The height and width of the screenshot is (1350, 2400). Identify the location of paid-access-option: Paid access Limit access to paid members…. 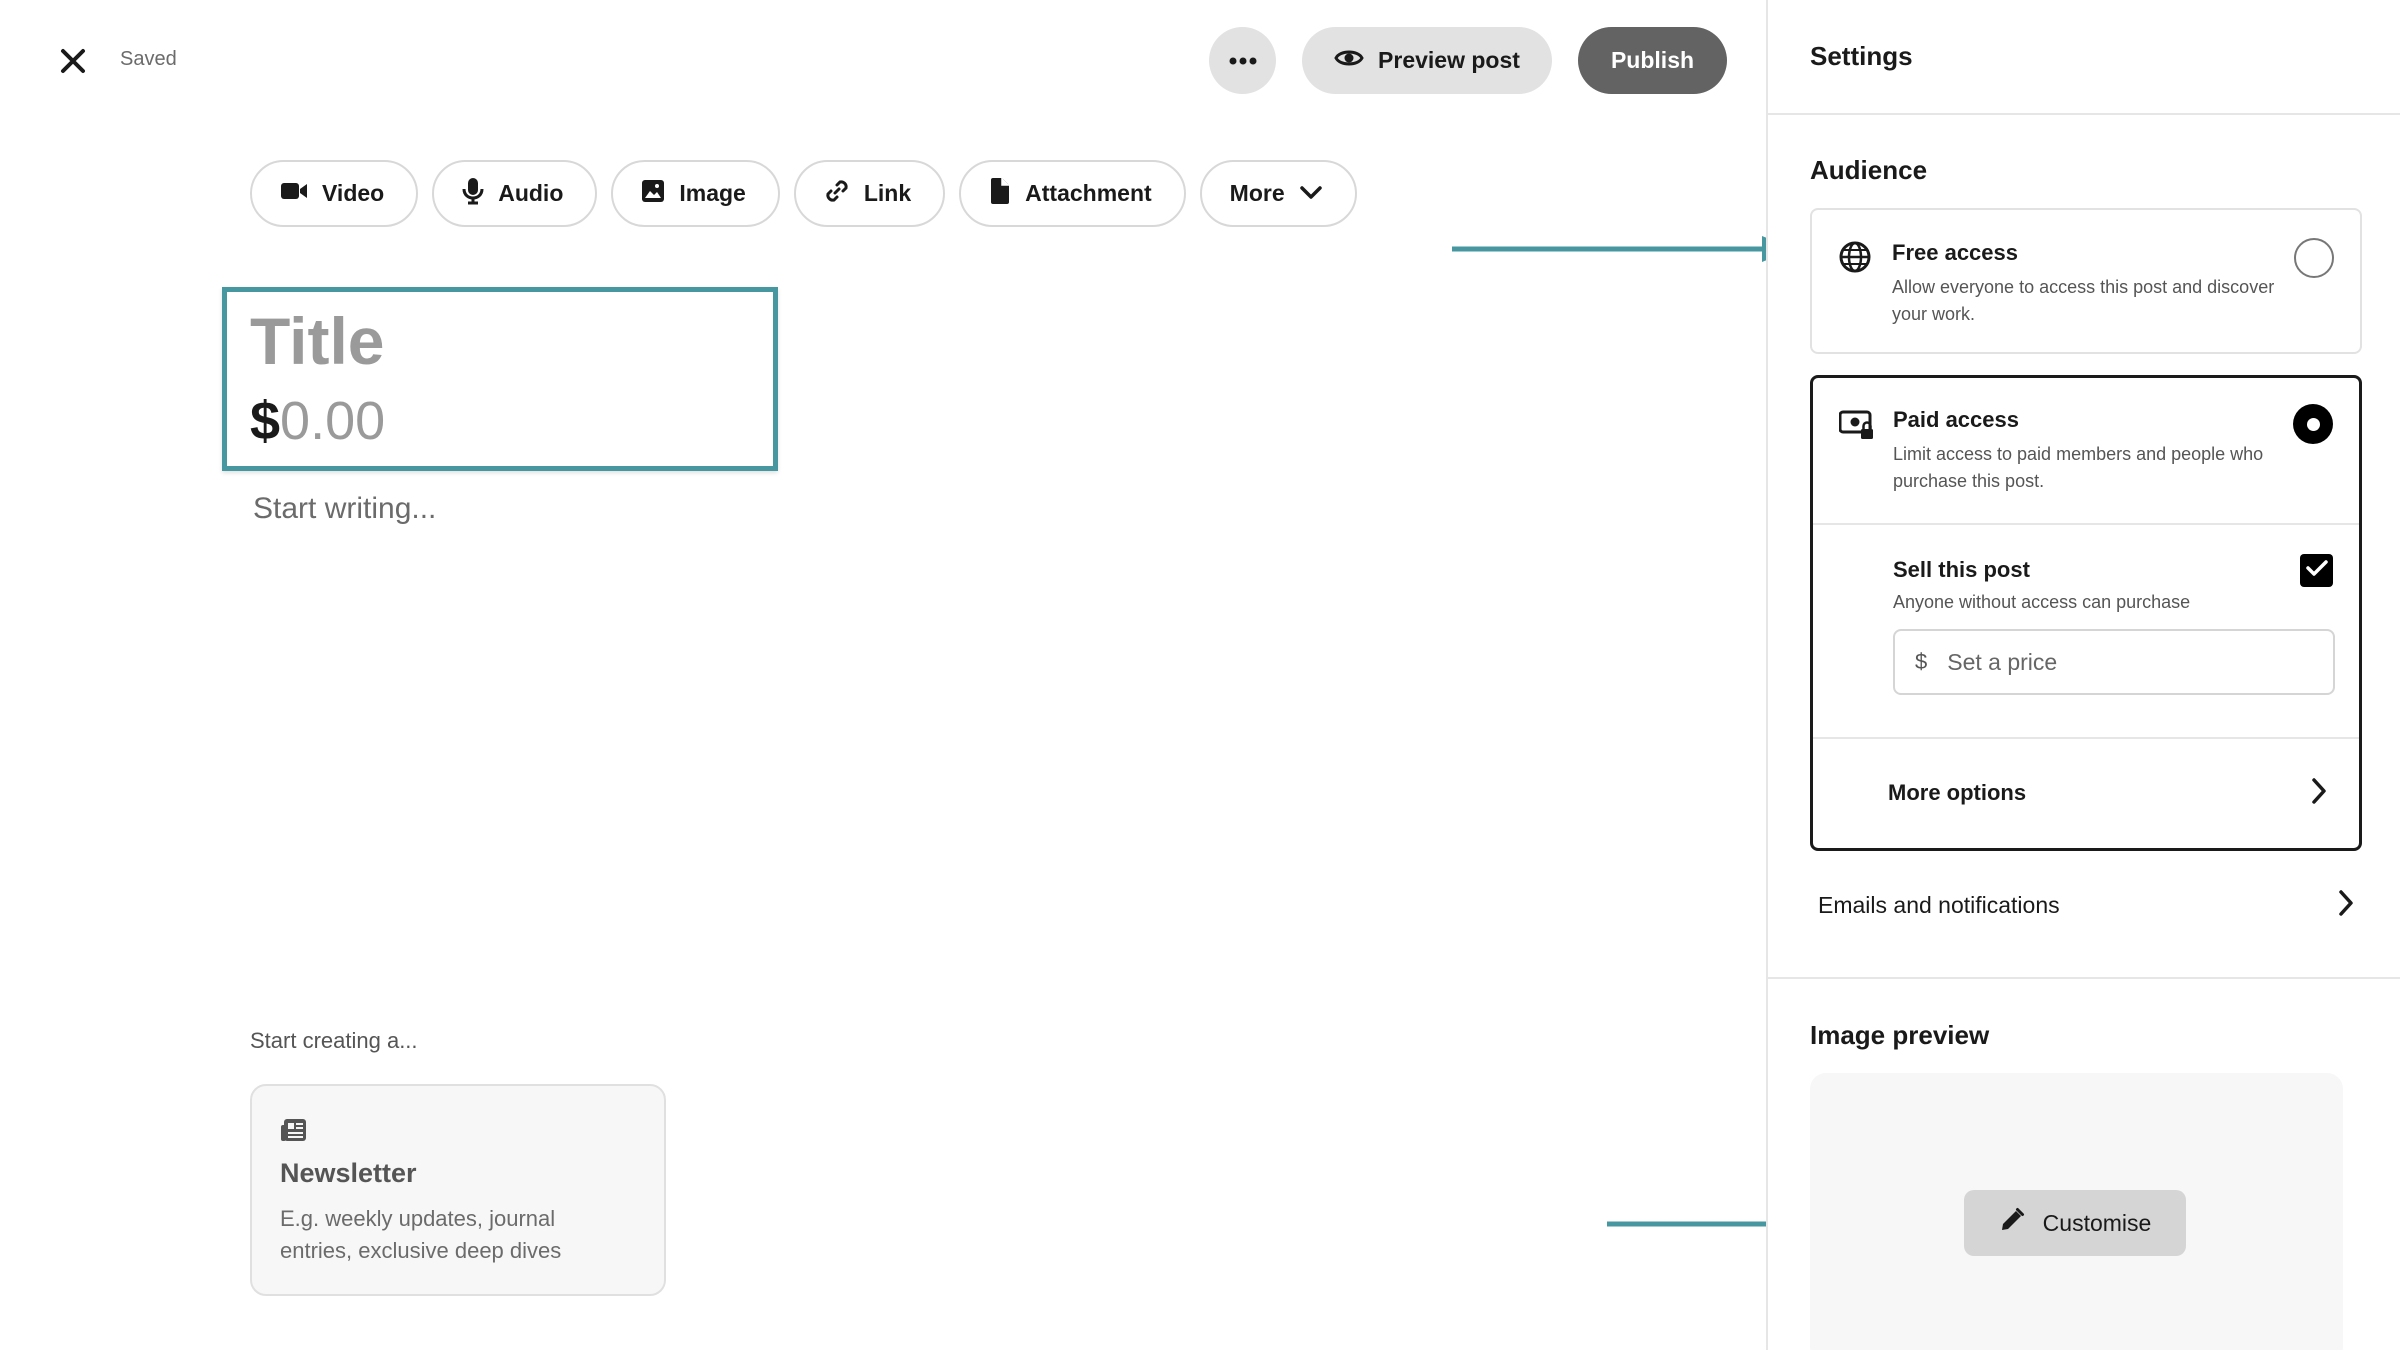
(2086, 613).